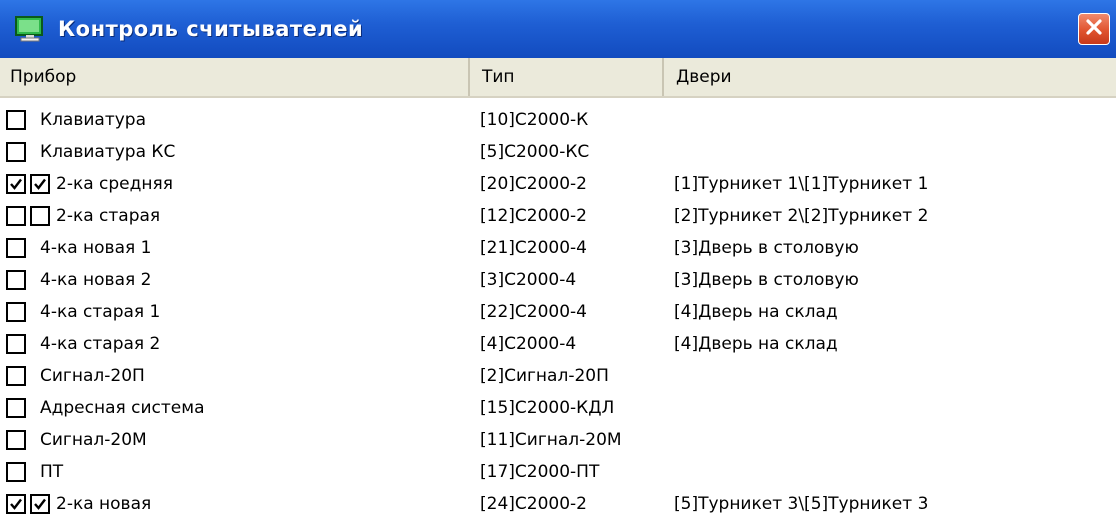 The height and width of the screenshot is (522, 1116). I want to click on table-row: ПТ [17]С2000-ПТ, so click(558, 472).